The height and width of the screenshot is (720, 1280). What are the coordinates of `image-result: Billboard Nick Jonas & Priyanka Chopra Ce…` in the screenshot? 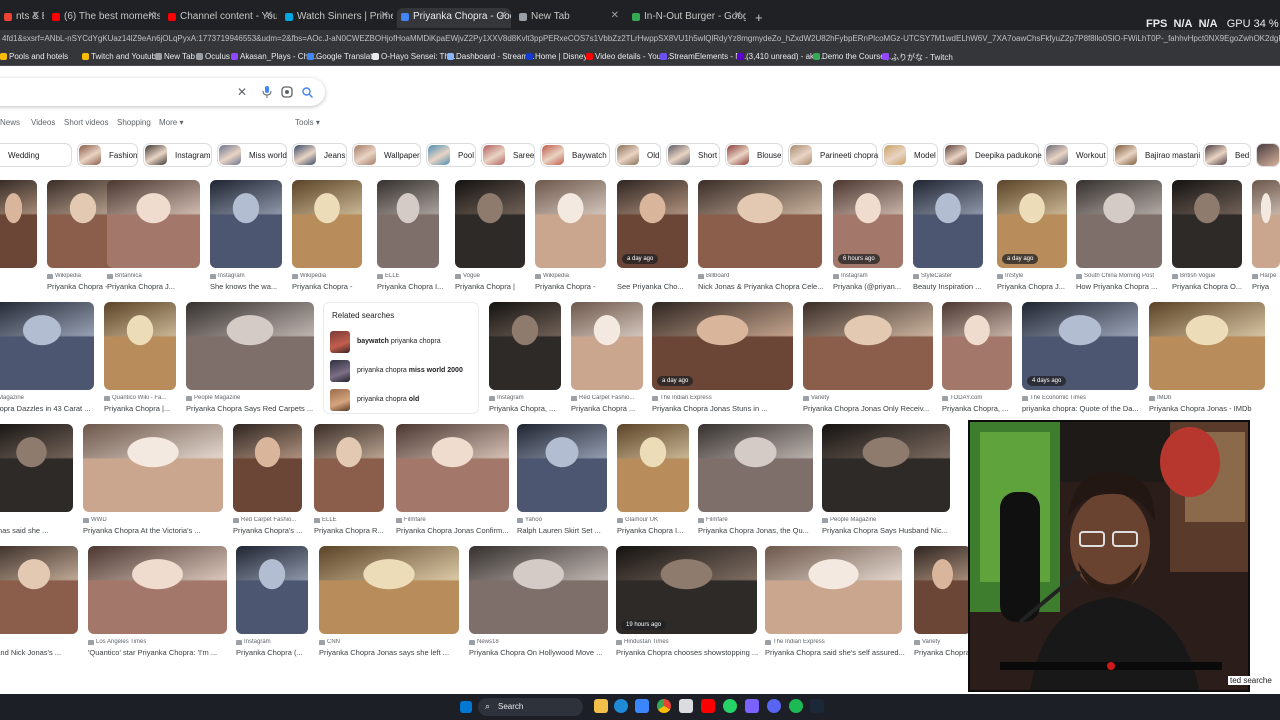 It's located at (760, 235).